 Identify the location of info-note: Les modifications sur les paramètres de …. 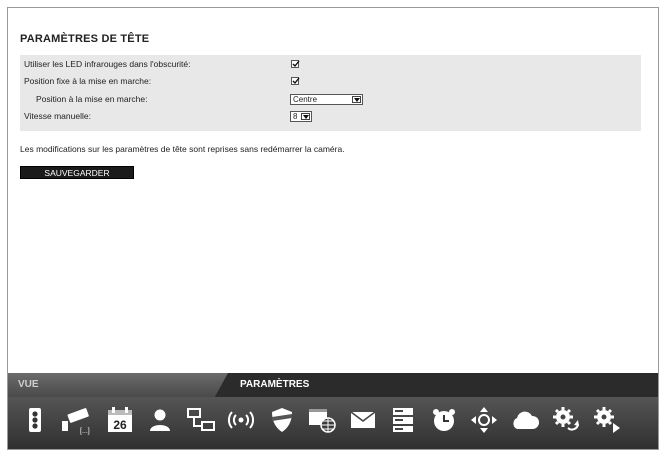
(182, 149).